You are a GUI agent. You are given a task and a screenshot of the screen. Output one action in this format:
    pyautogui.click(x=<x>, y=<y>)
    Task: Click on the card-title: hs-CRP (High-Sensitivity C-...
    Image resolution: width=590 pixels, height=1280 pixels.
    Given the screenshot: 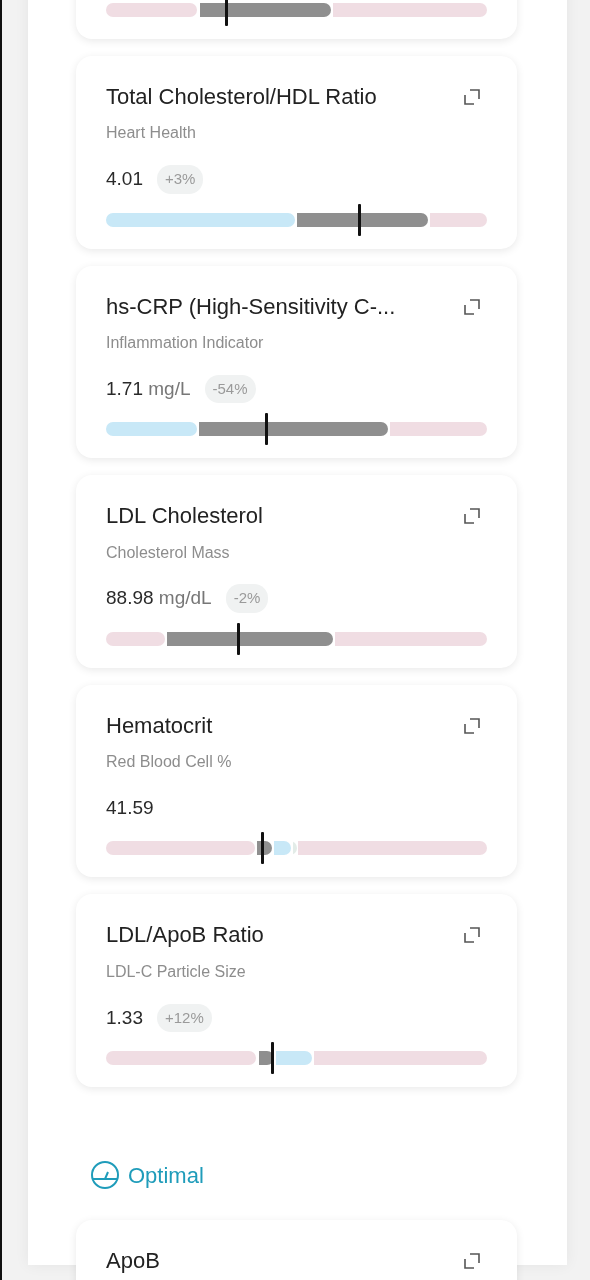 What is the action you would take?
    pyautogui.click(x=251, y=306)
    